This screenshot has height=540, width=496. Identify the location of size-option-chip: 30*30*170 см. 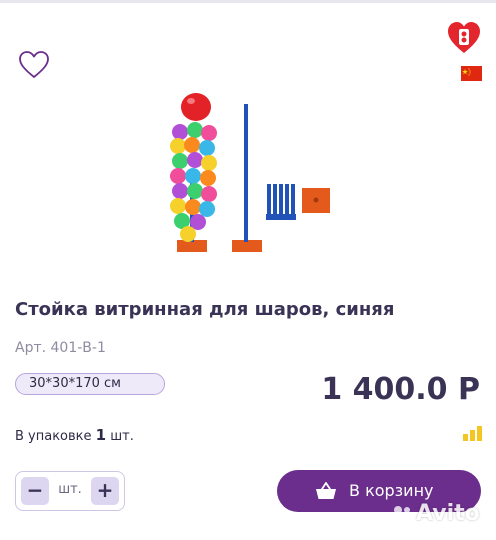
(90, 384).